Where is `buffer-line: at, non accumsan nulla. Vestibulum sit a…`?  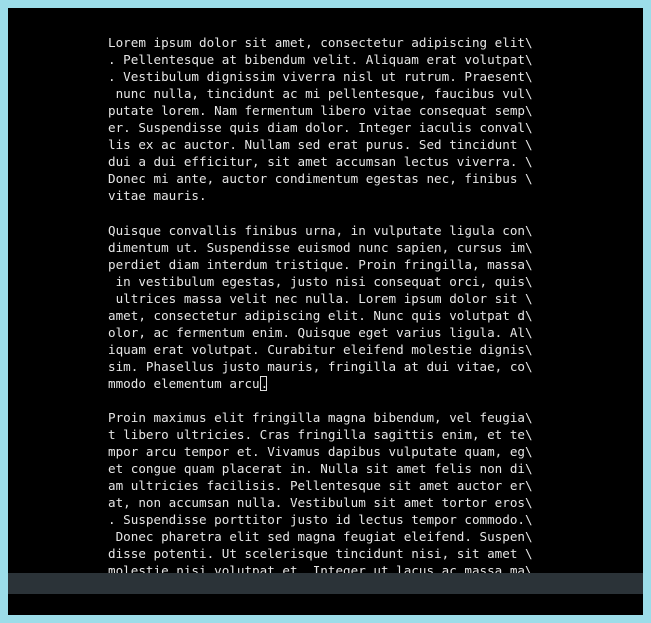 buffer-line: at, non accumsan nulla. Vestibulum sit a… is located at coordinates (320, 502).